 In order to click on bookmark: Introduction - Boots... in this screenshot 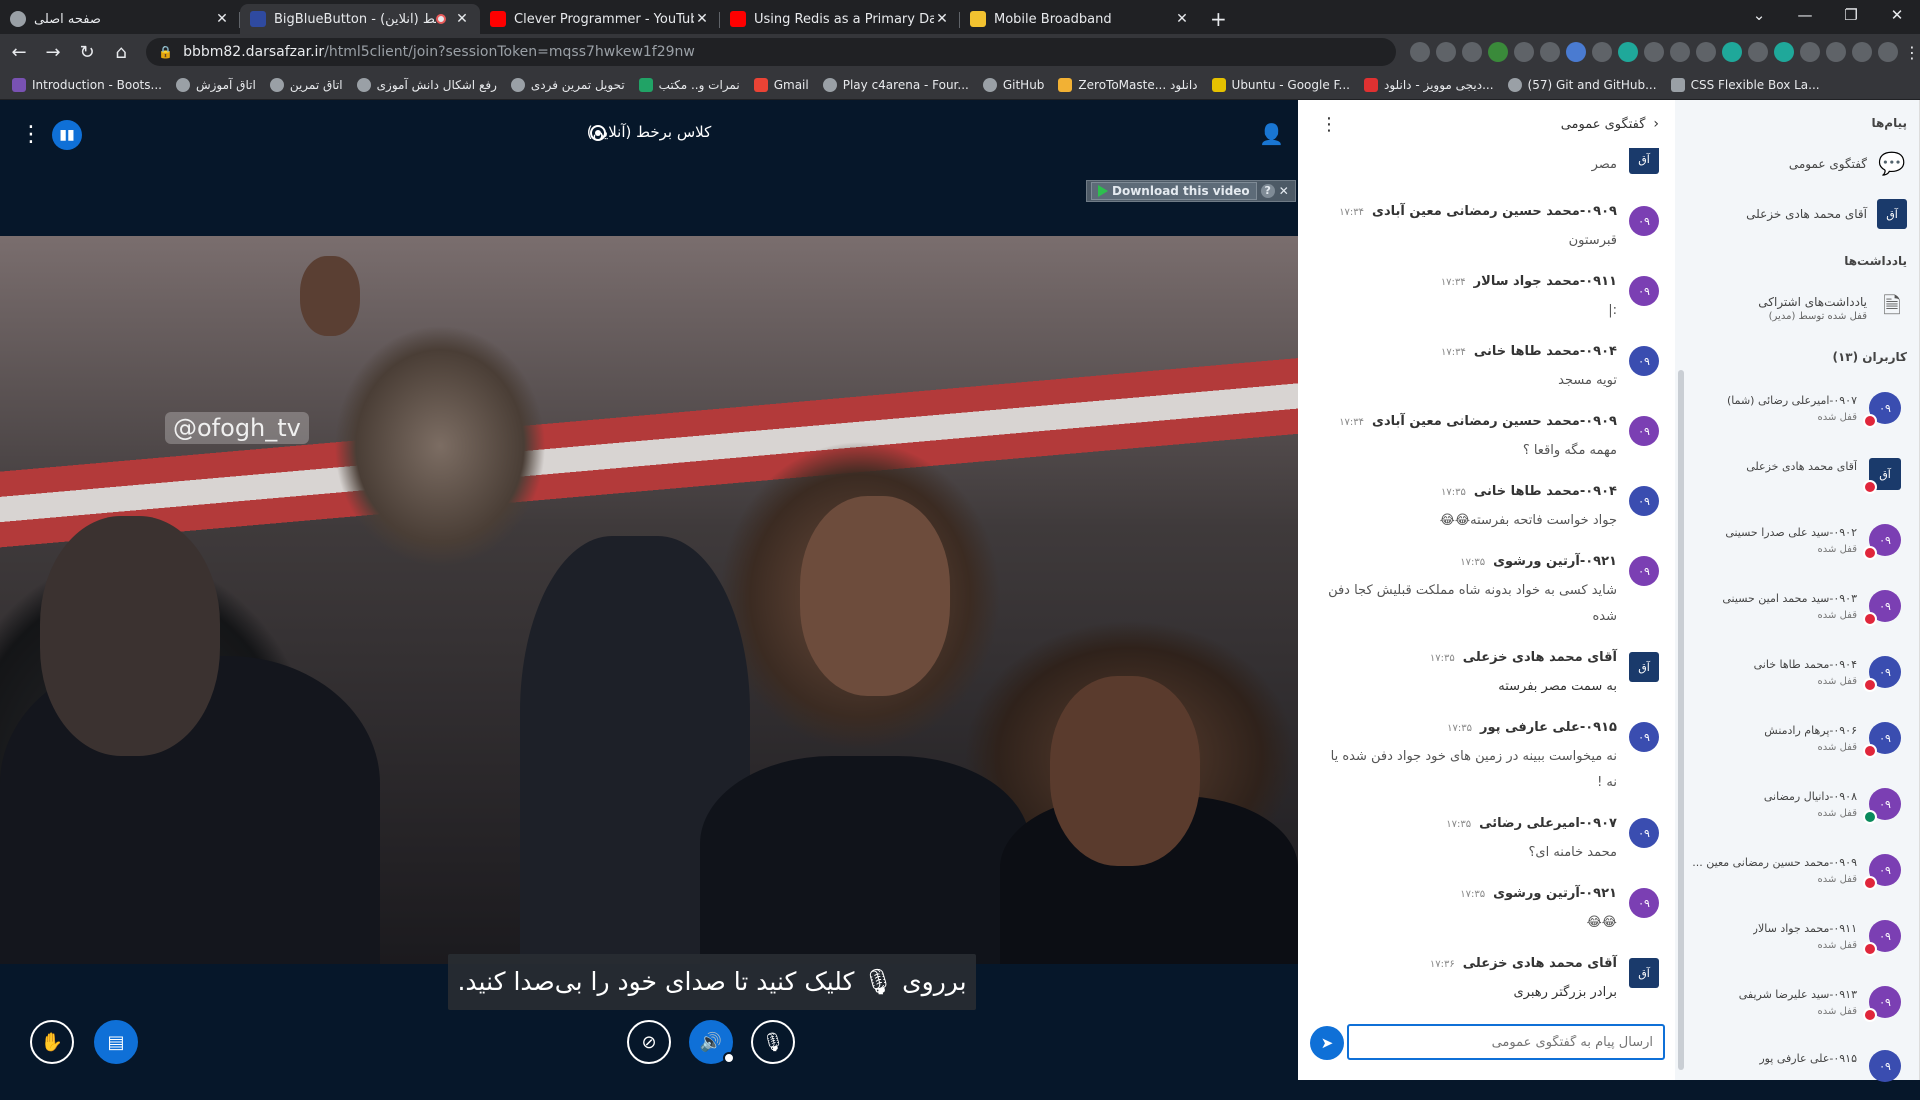, I will do `click(87, 84)`.